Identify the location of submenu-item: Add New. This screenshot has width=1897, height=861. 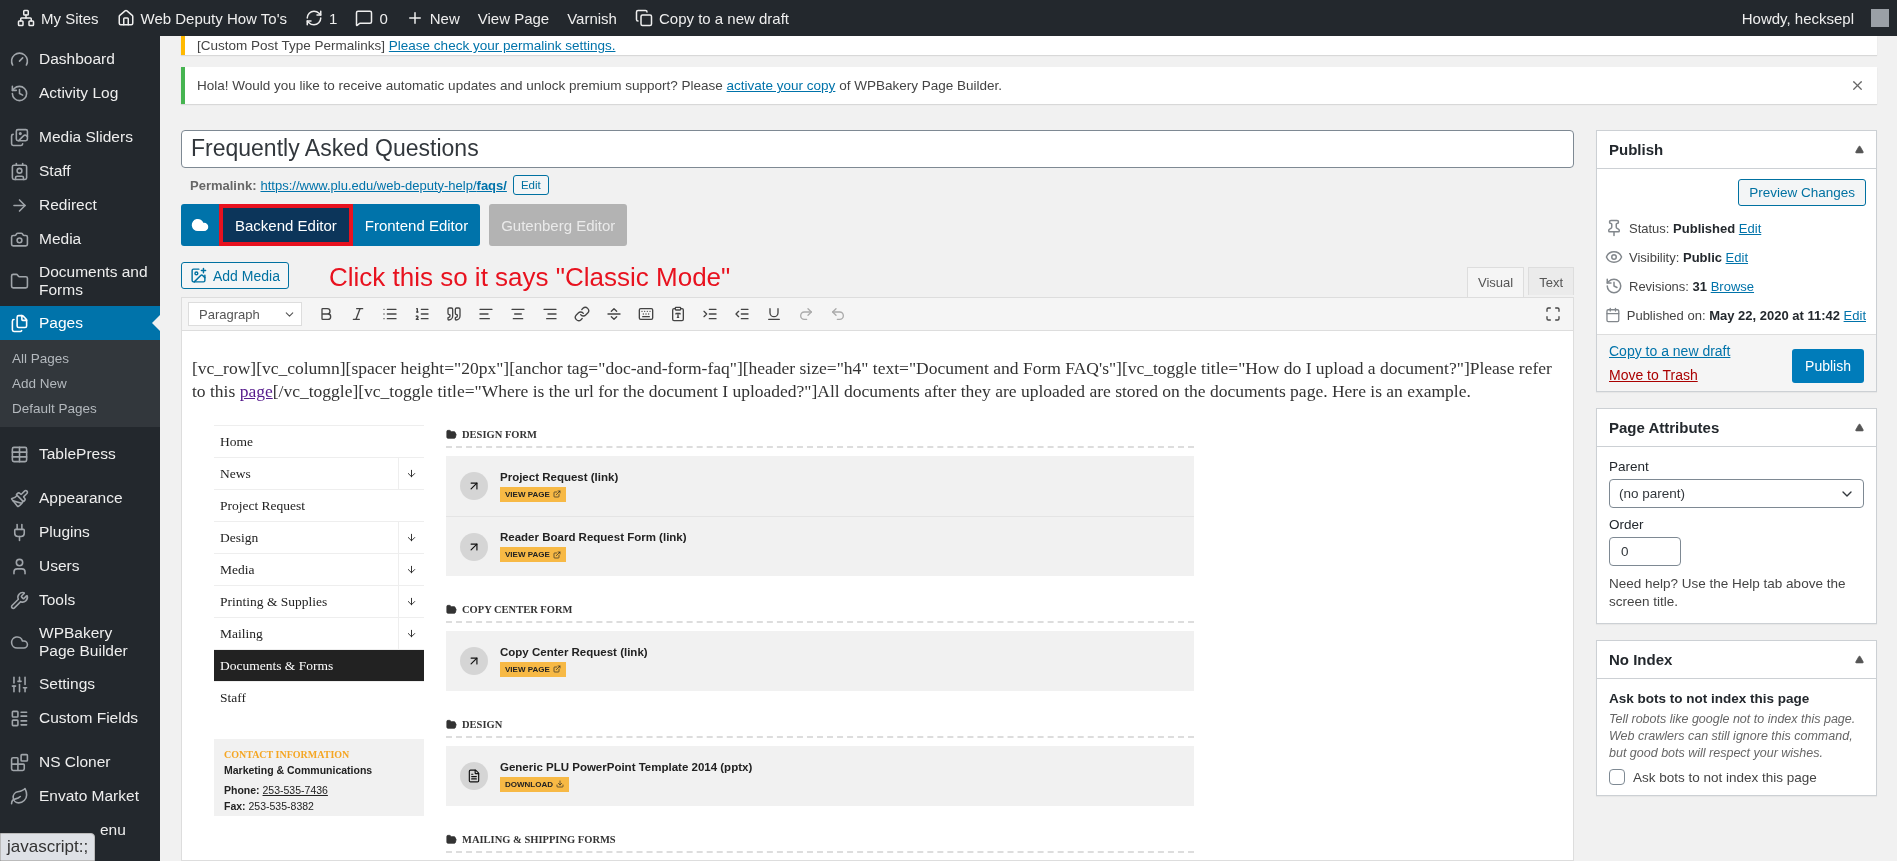
(80, 383).